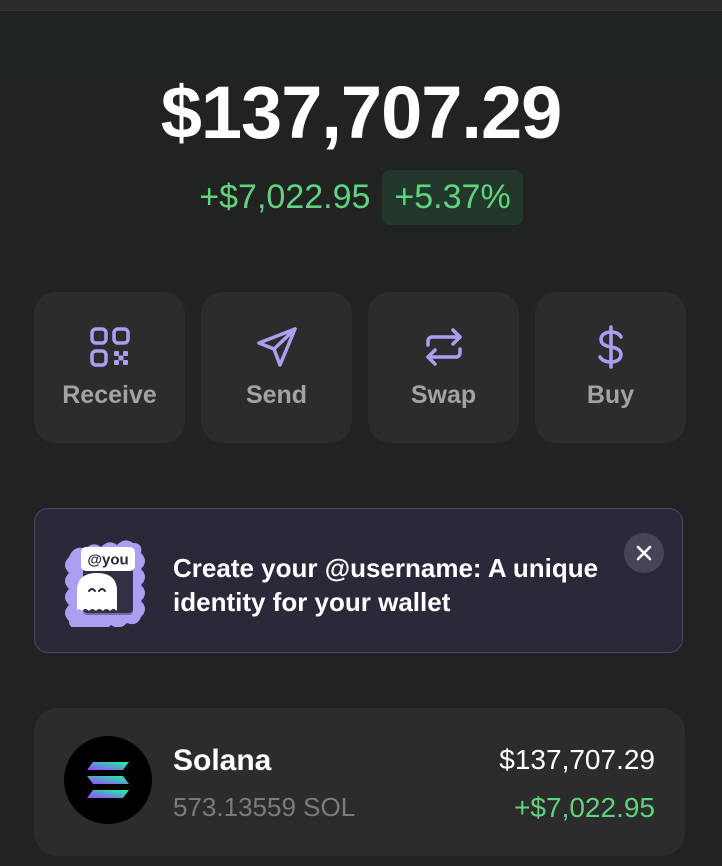 Image resolution: width=722 pixels, height=866 pixels. I want to click on token-amount: 573.13559 SOL, so click(264, 807).